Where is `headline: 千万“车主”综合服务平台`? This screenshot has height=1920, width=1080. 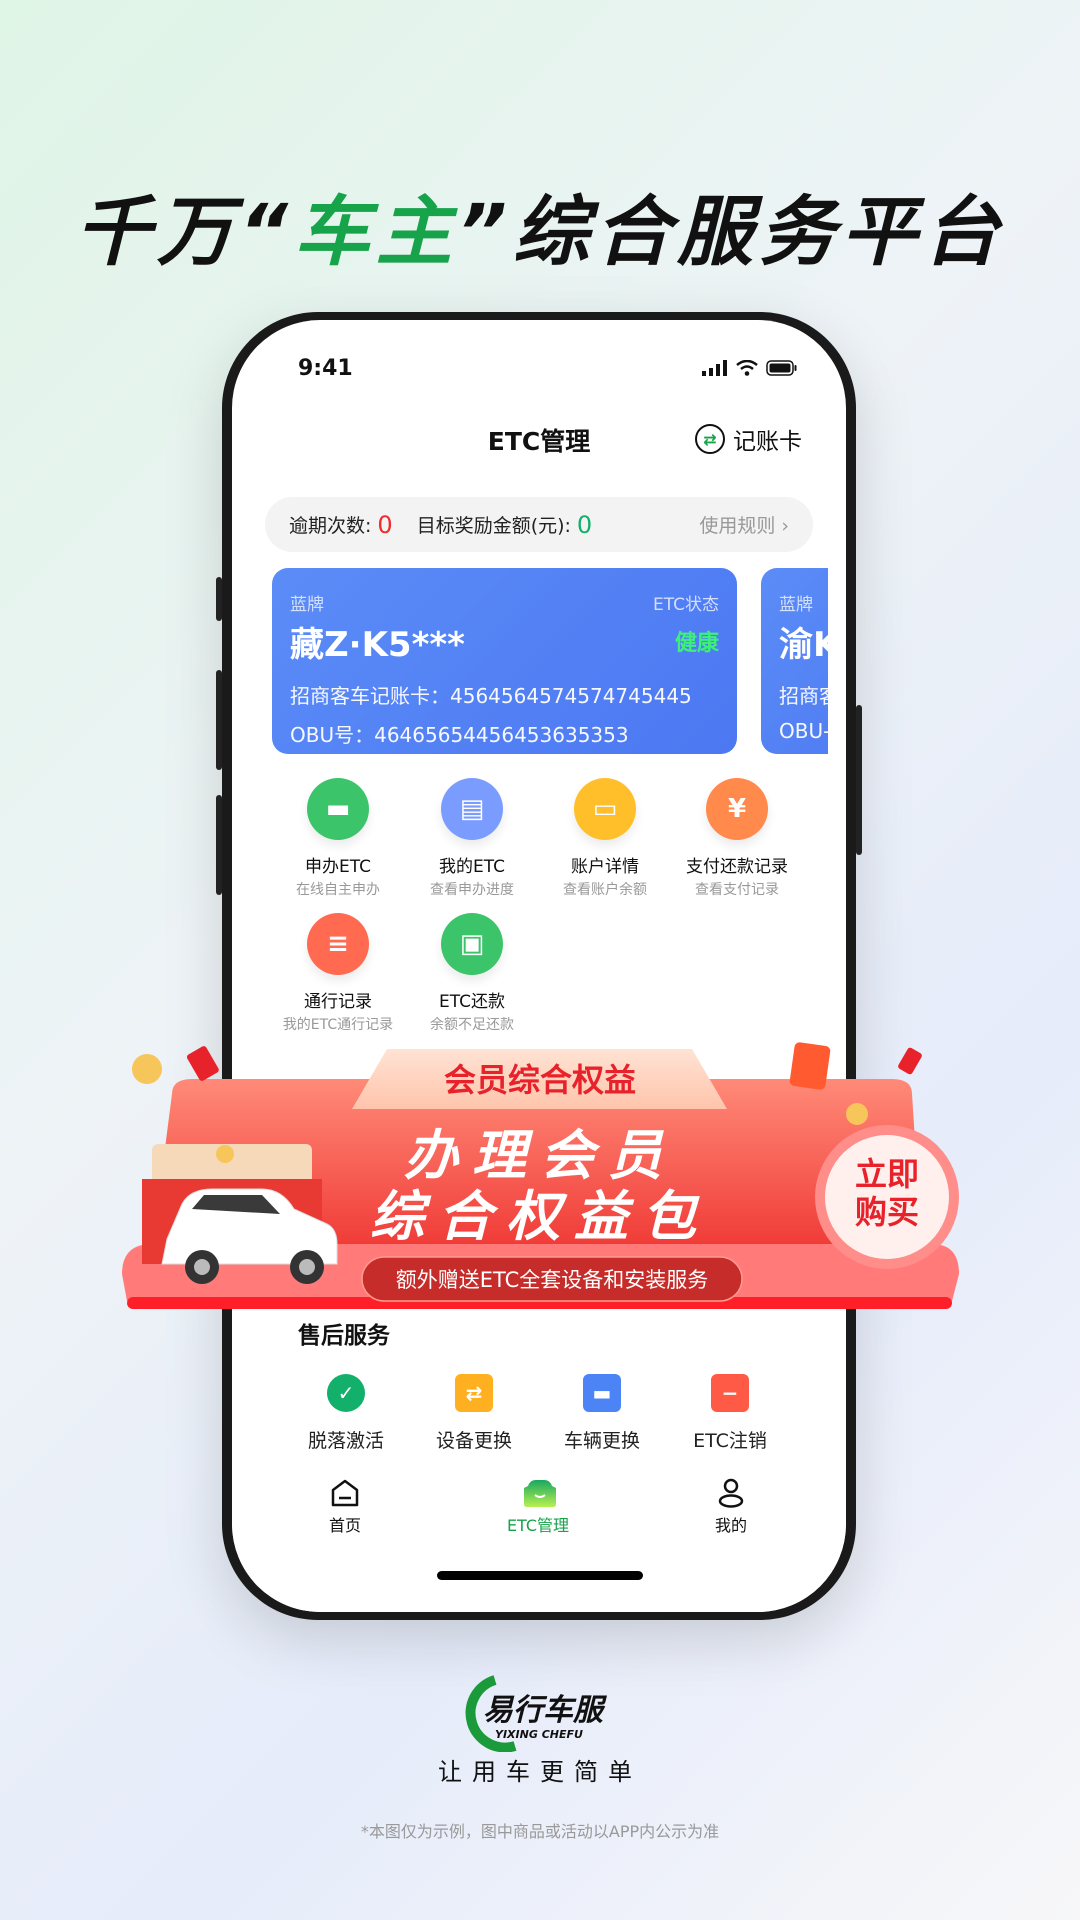 headline: 千万“车主”综合服务平台 is located at coordinates (540, 225).